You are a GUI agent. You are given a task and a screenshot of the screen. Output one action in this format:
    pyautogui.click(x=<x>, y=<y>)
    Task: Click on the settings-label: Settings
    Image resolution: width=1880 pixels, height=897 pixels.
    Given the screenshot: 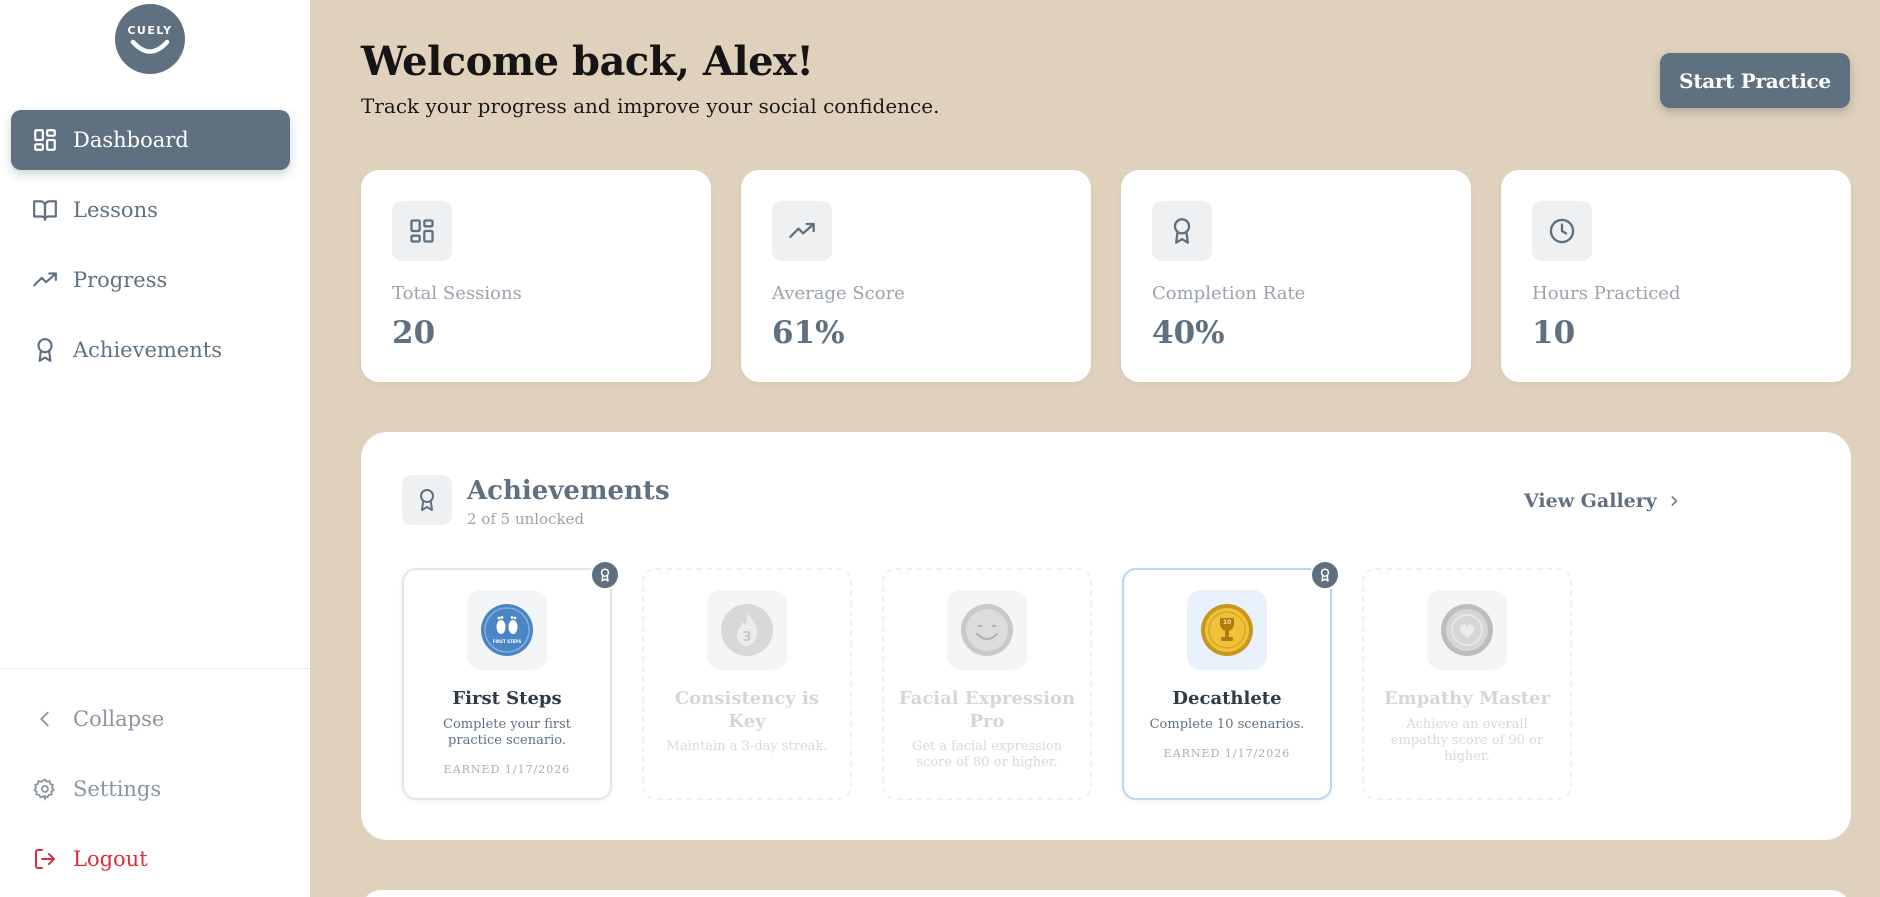 What is the action you would take?
    pyautogui.click(x=117, y=789)
    